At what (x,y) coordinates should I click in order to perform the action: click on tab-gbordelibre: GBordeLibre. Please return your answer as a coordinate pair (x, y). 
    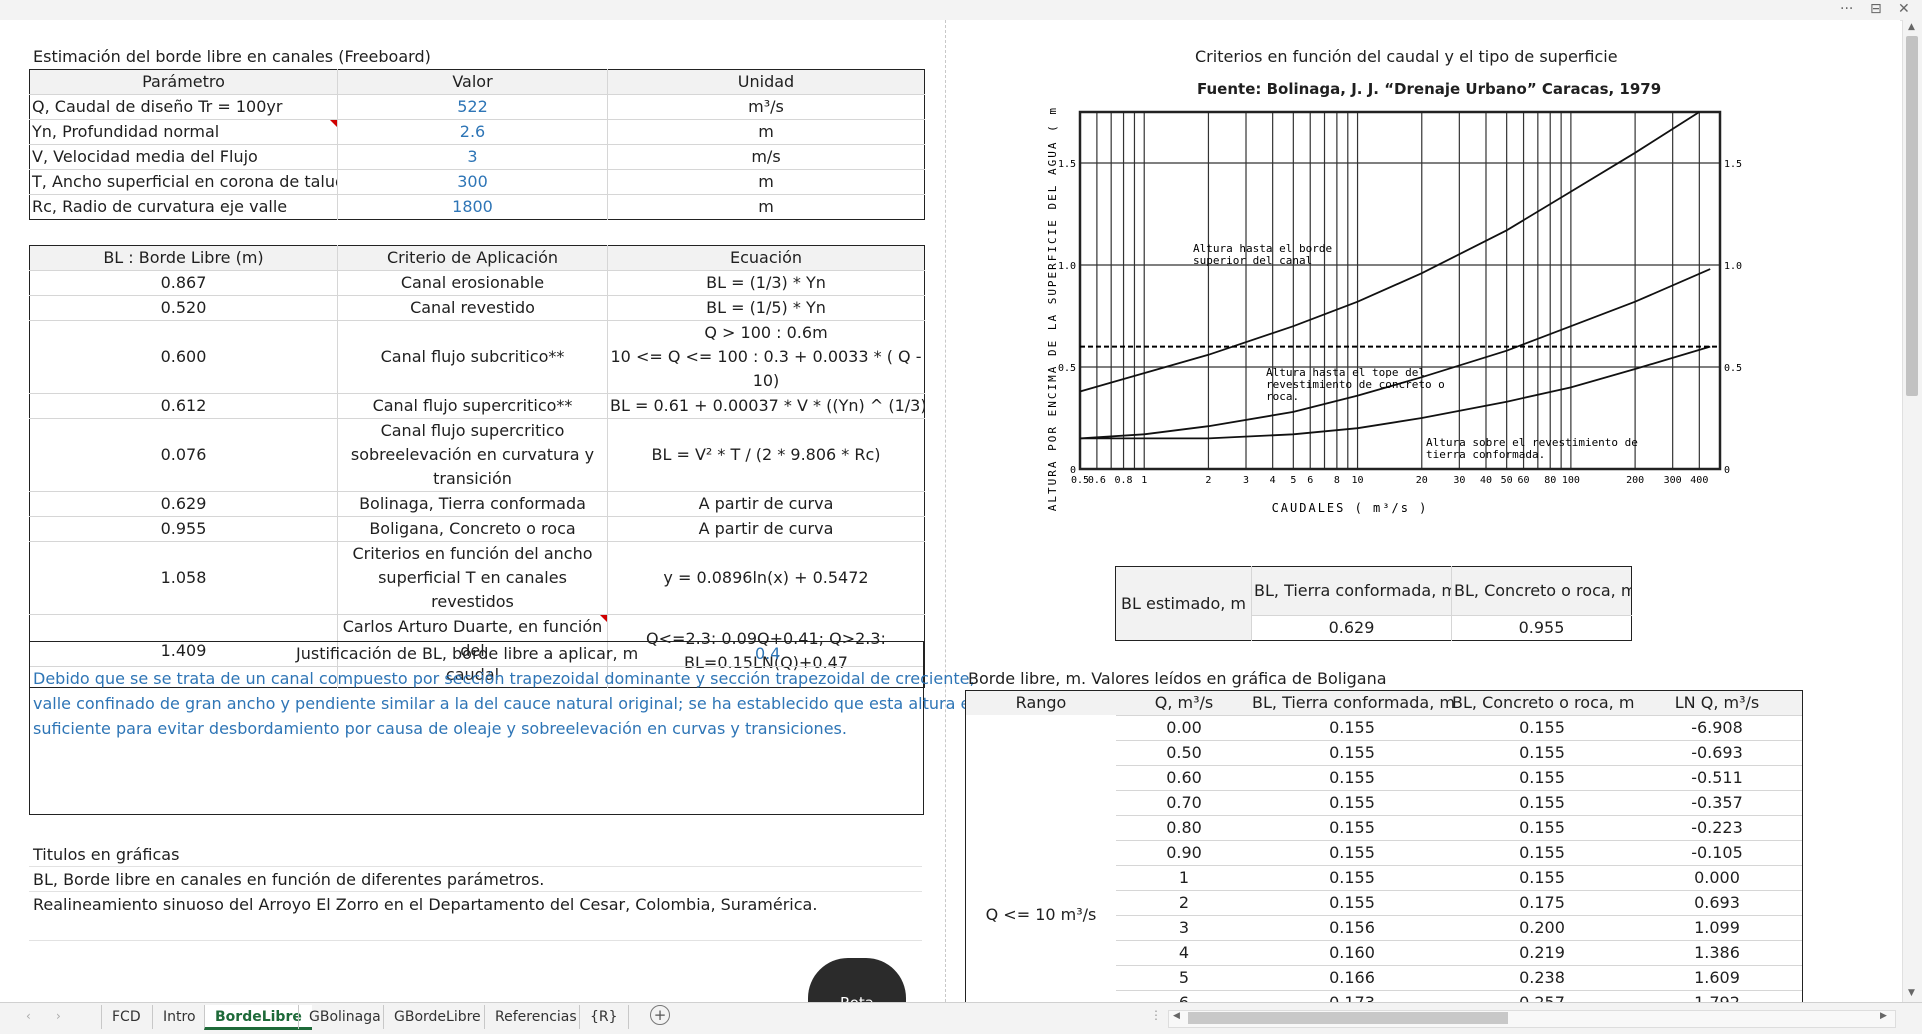
    Looking at the image, I should click on (437, 1017).